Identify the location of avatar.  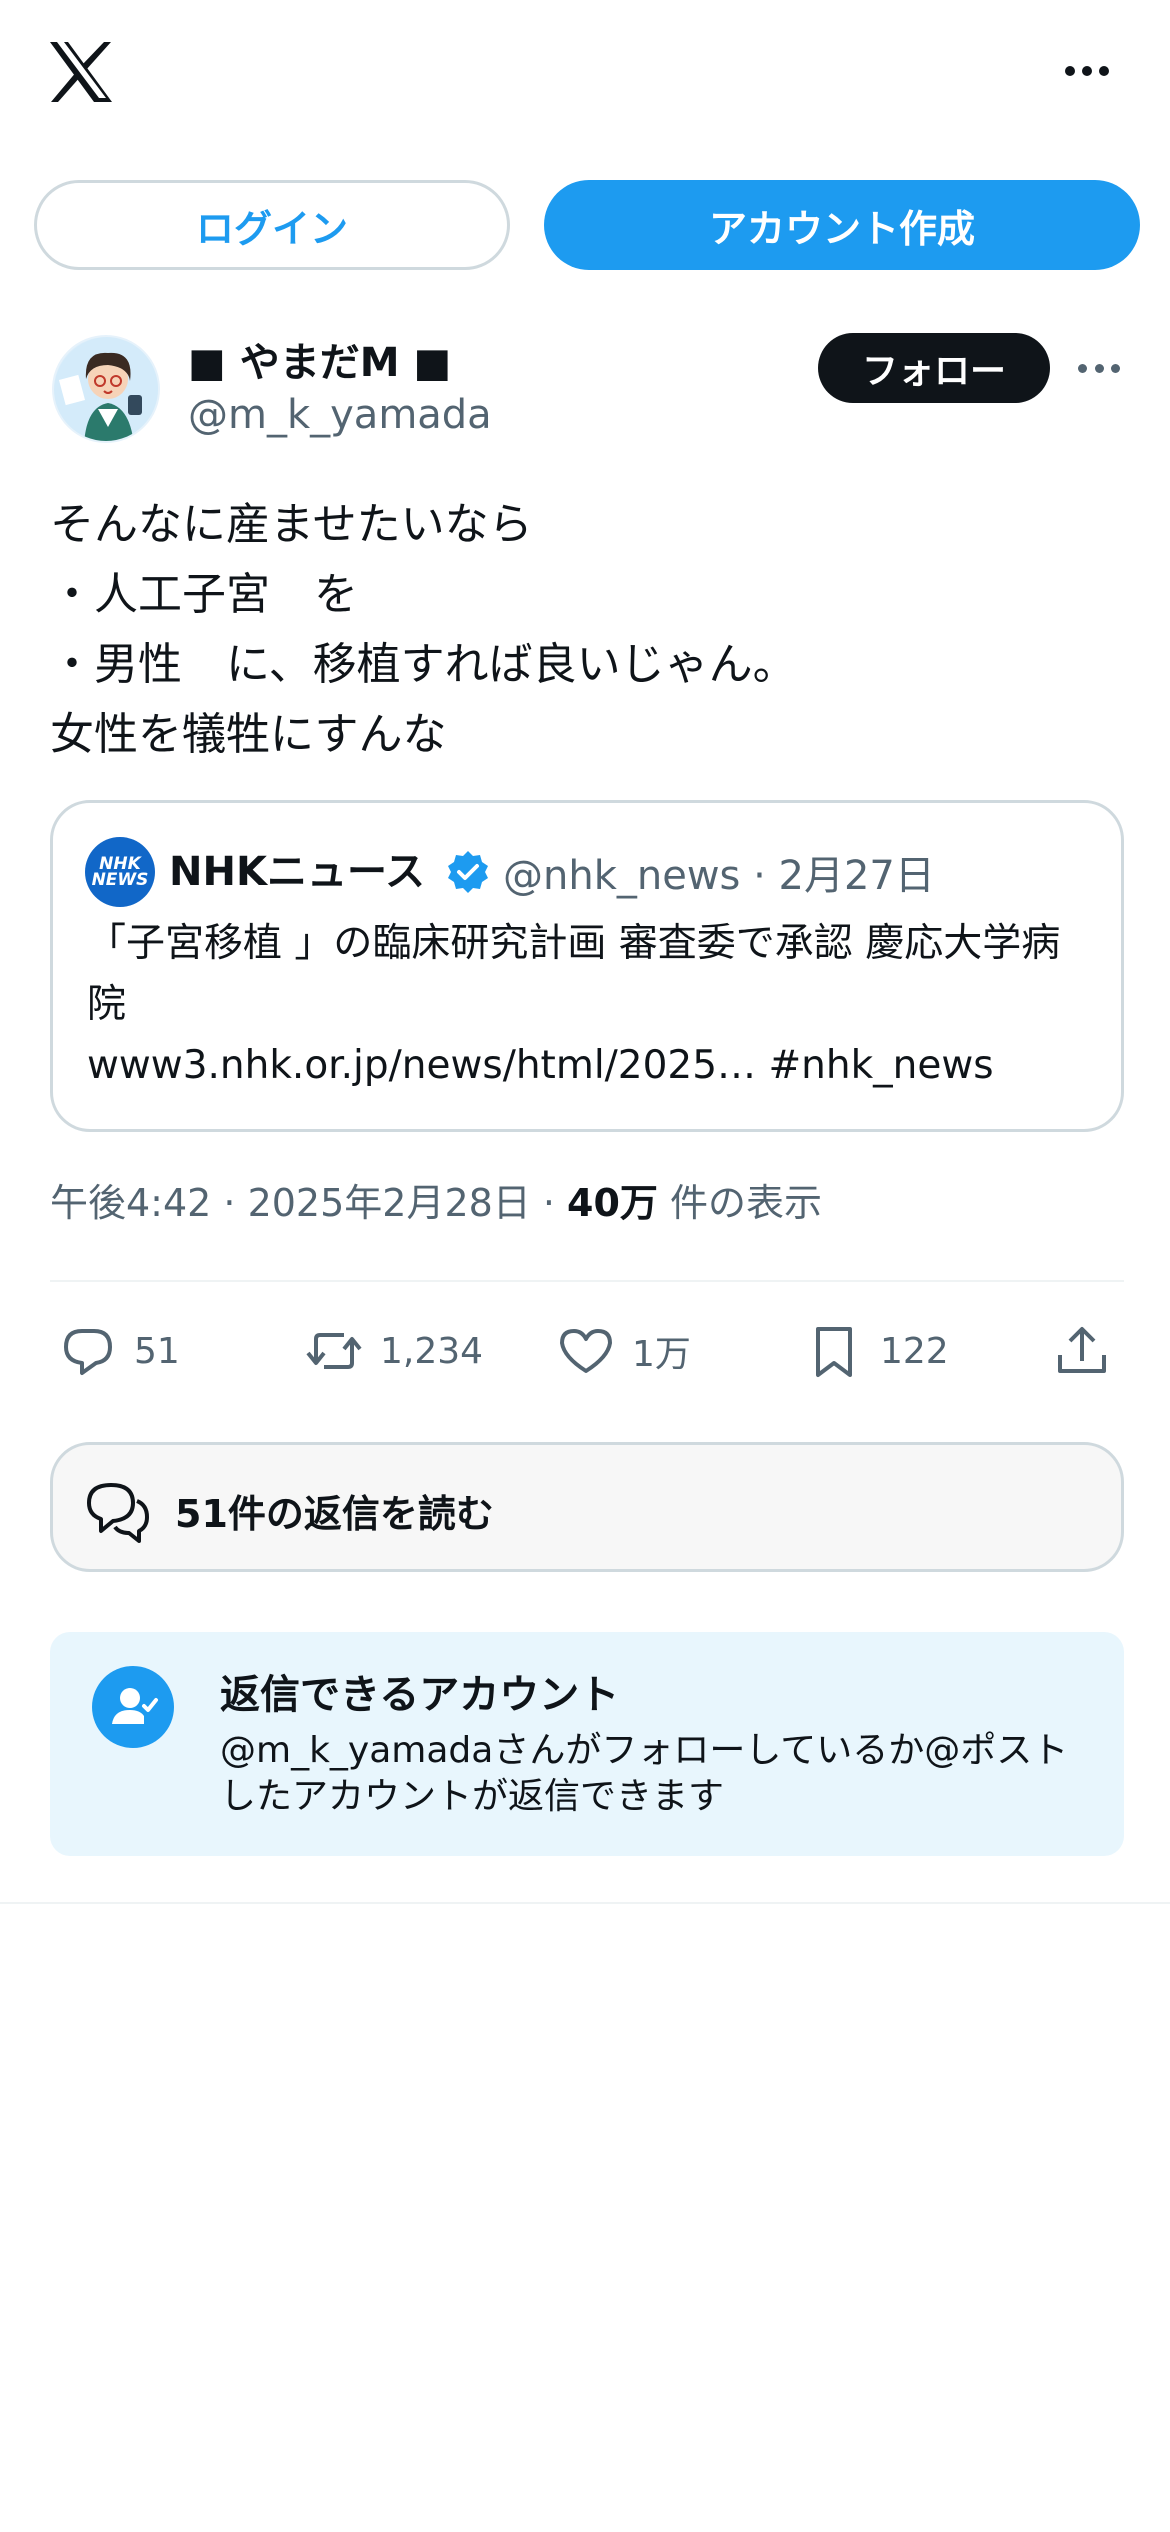
(106, 389).